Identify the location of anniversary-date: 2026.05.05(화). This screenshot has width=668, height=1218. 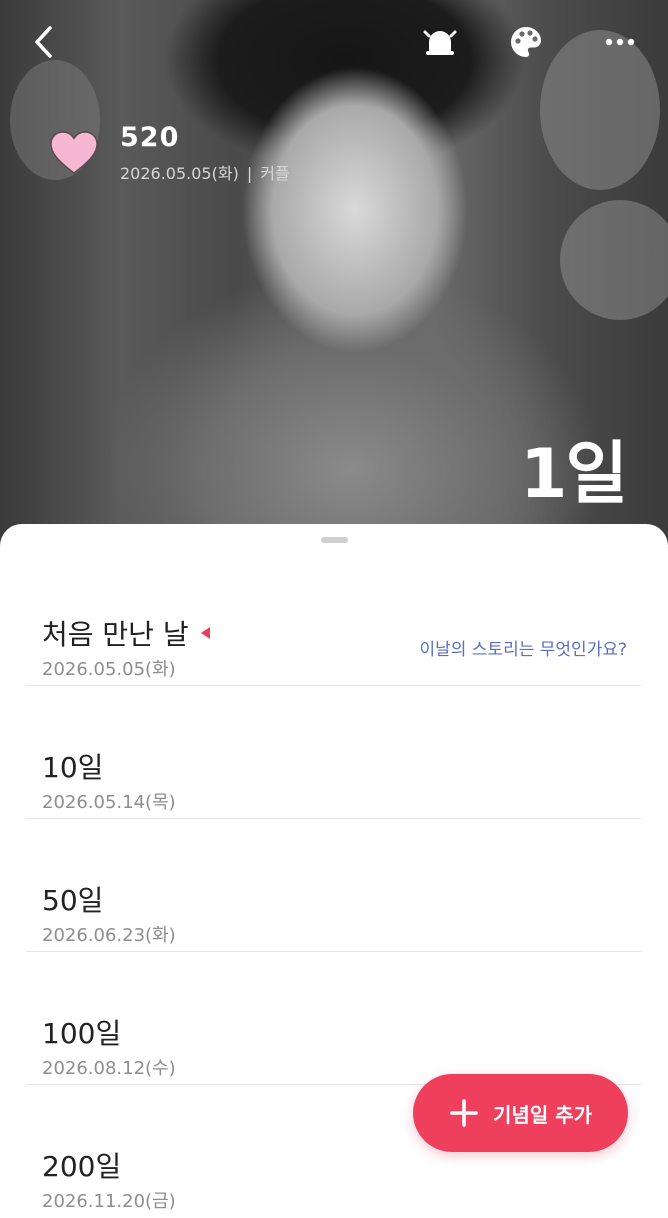
(109, 669).